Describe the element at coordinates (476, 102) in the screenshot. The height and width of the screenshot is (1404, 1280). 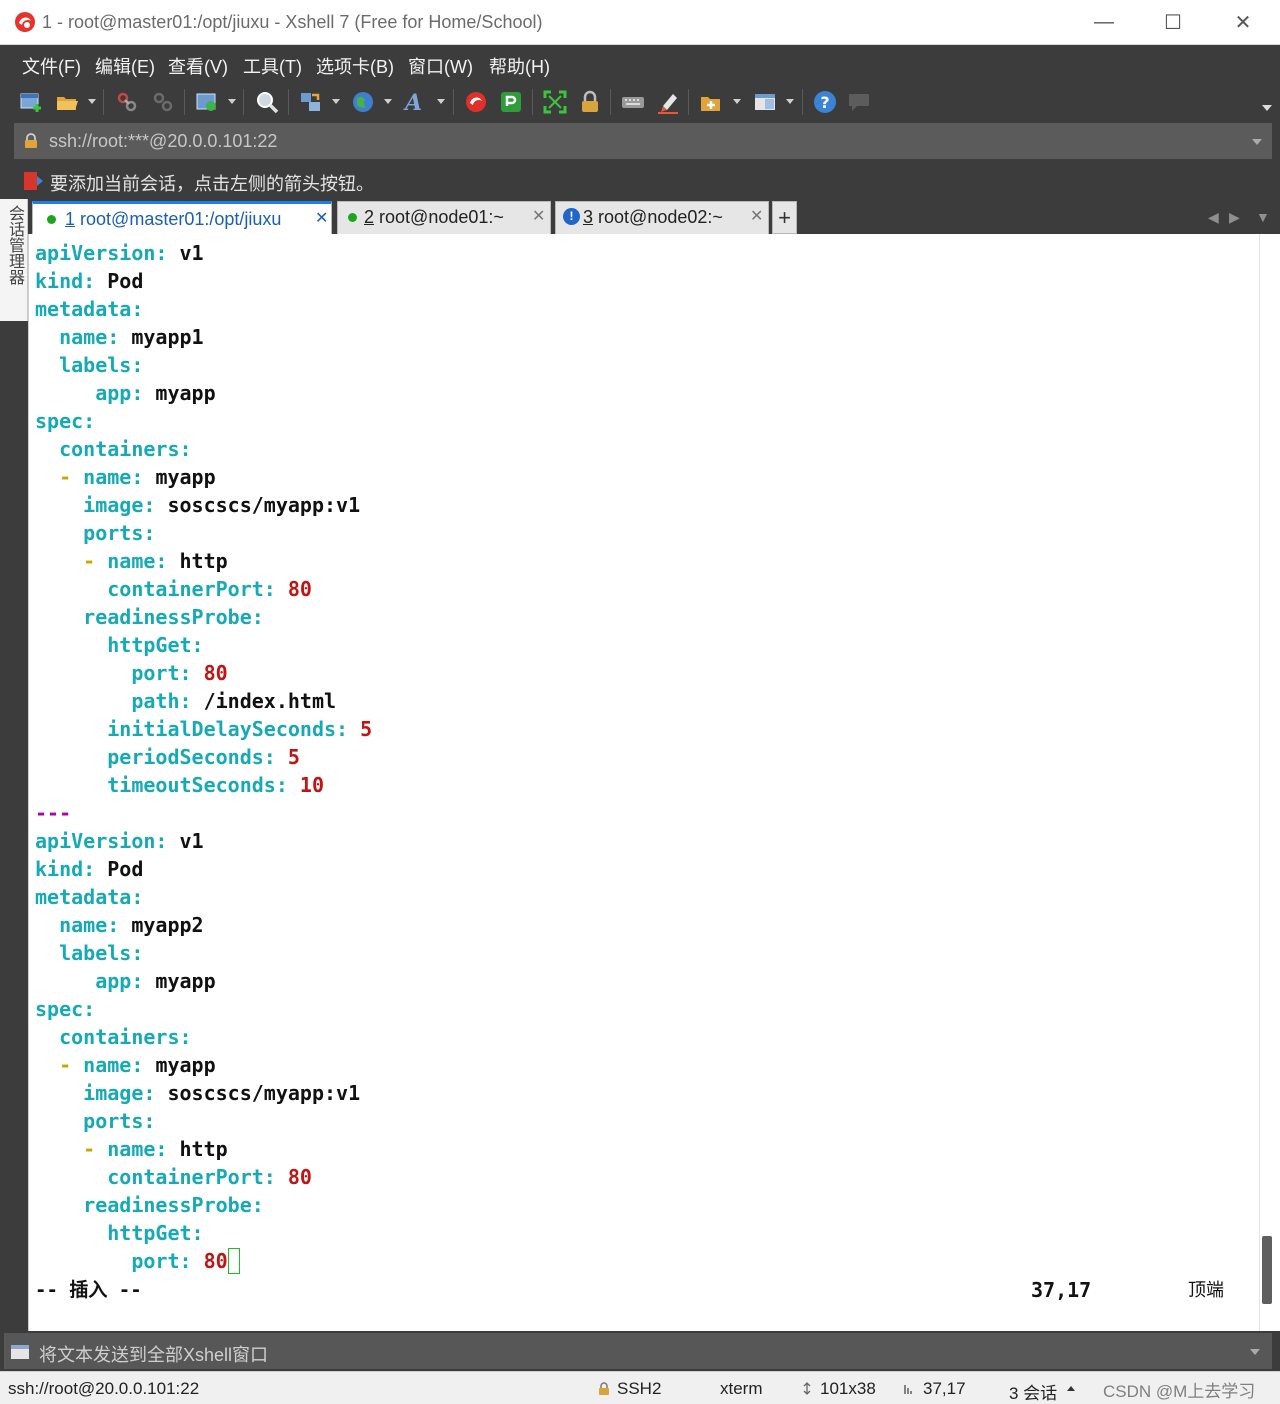
I see `xftp-icon` at that location.